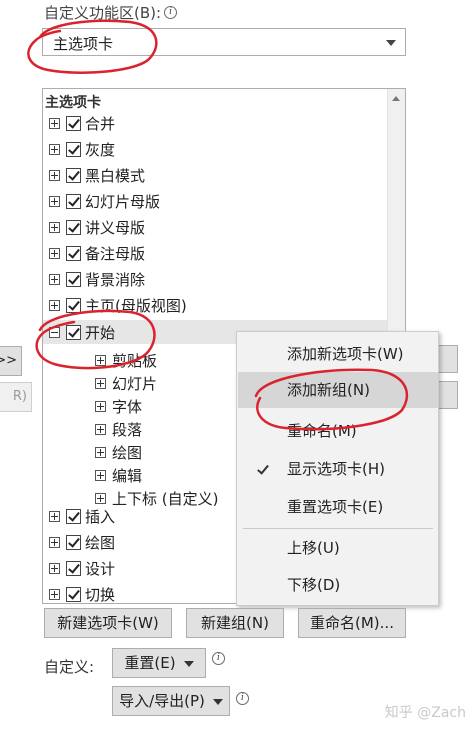  What do you see at coordinates (263, 468) in the screenshot?
I see `check-icon` at bounding box center [263, 468].